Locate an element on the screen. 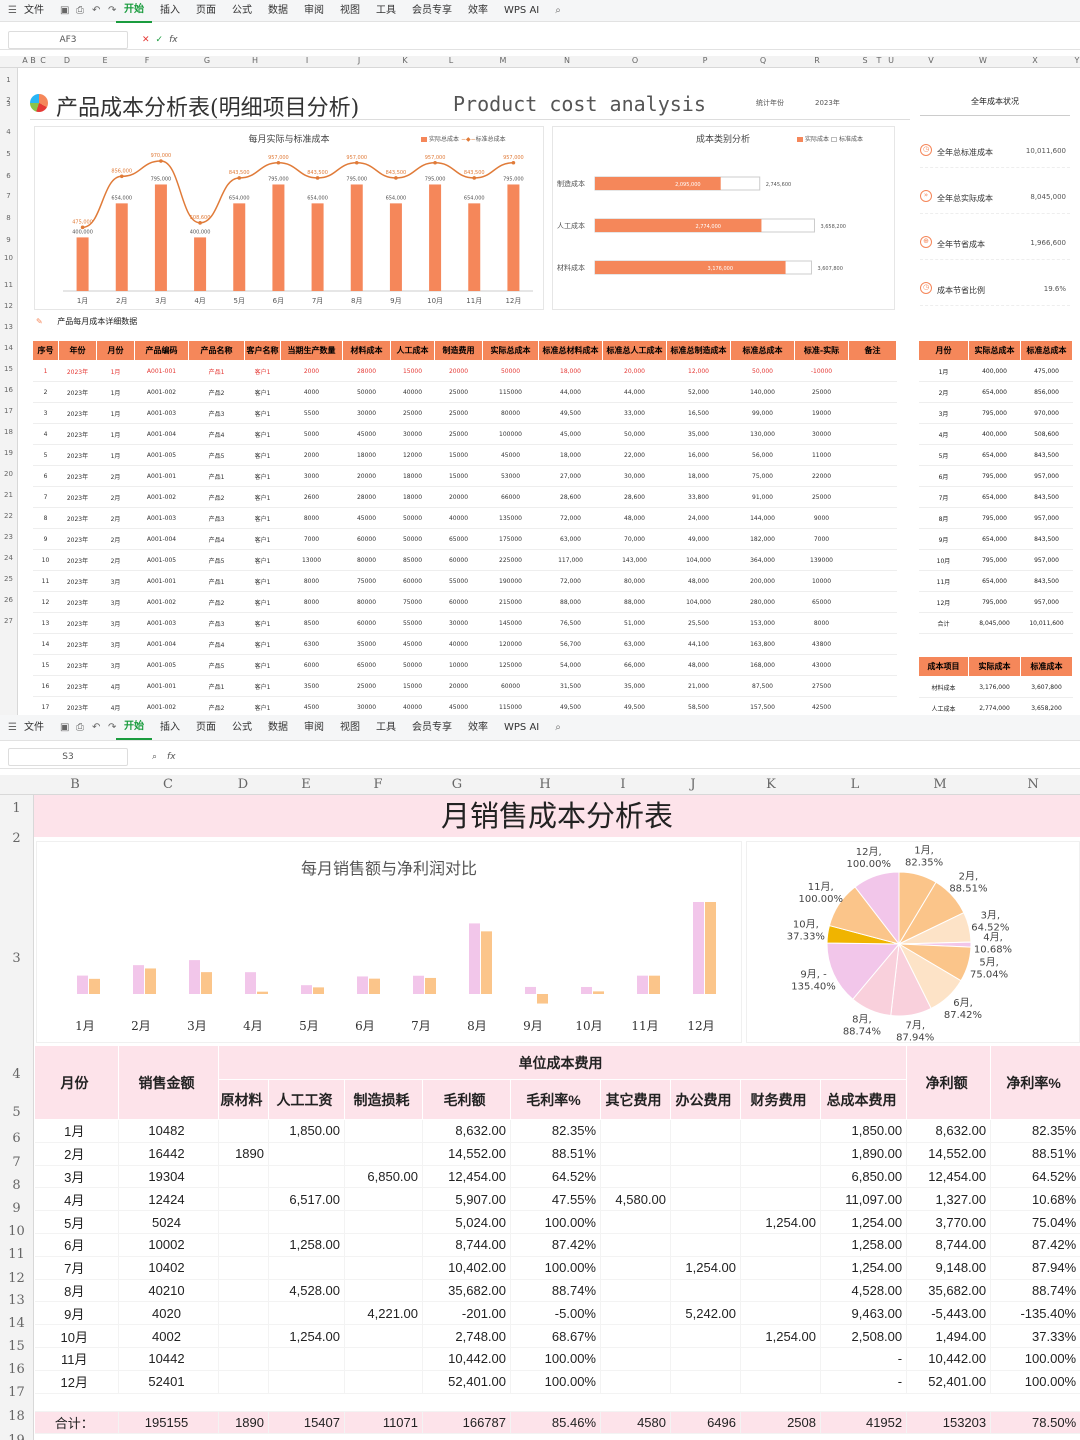 This screenshot has height=1440, width=1080. cell: 20,000 is located at coordinates (634, 371).